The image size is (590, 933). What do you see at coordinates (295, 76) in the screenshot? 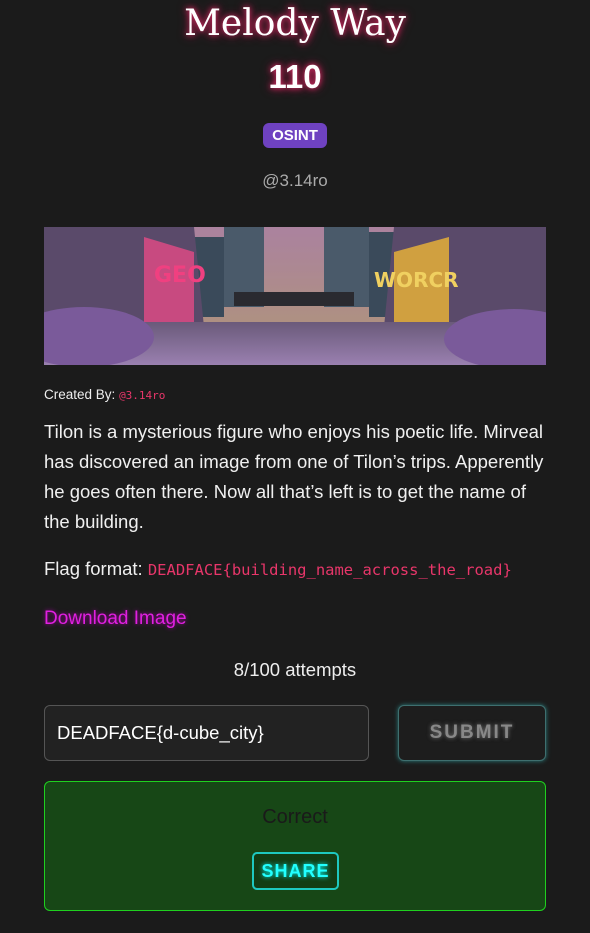
I see `challenge-points: 110` at bounding box center [295, 76].